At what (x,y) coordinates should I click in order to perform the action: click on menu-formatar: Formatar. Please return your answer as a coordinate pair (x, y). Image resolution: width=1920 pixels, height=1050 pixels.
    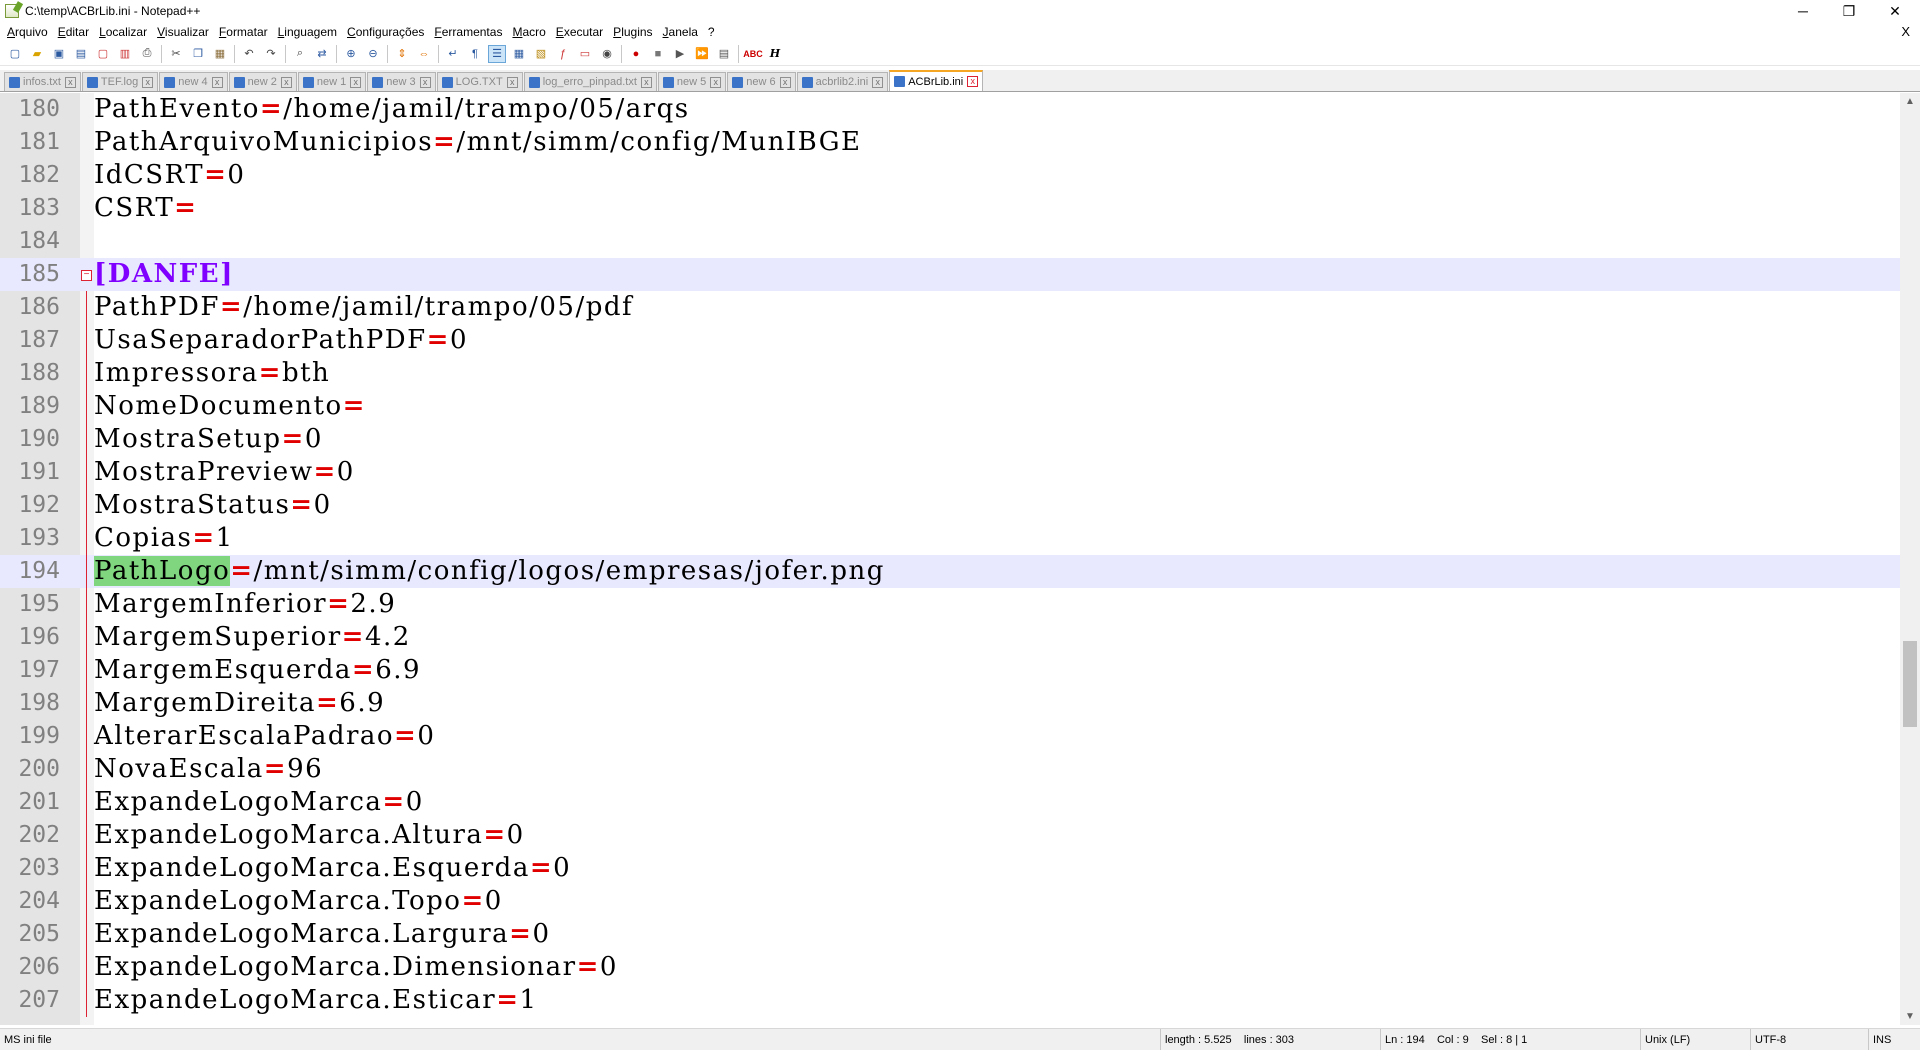
    Looking at the image, I should click on (244, 32).